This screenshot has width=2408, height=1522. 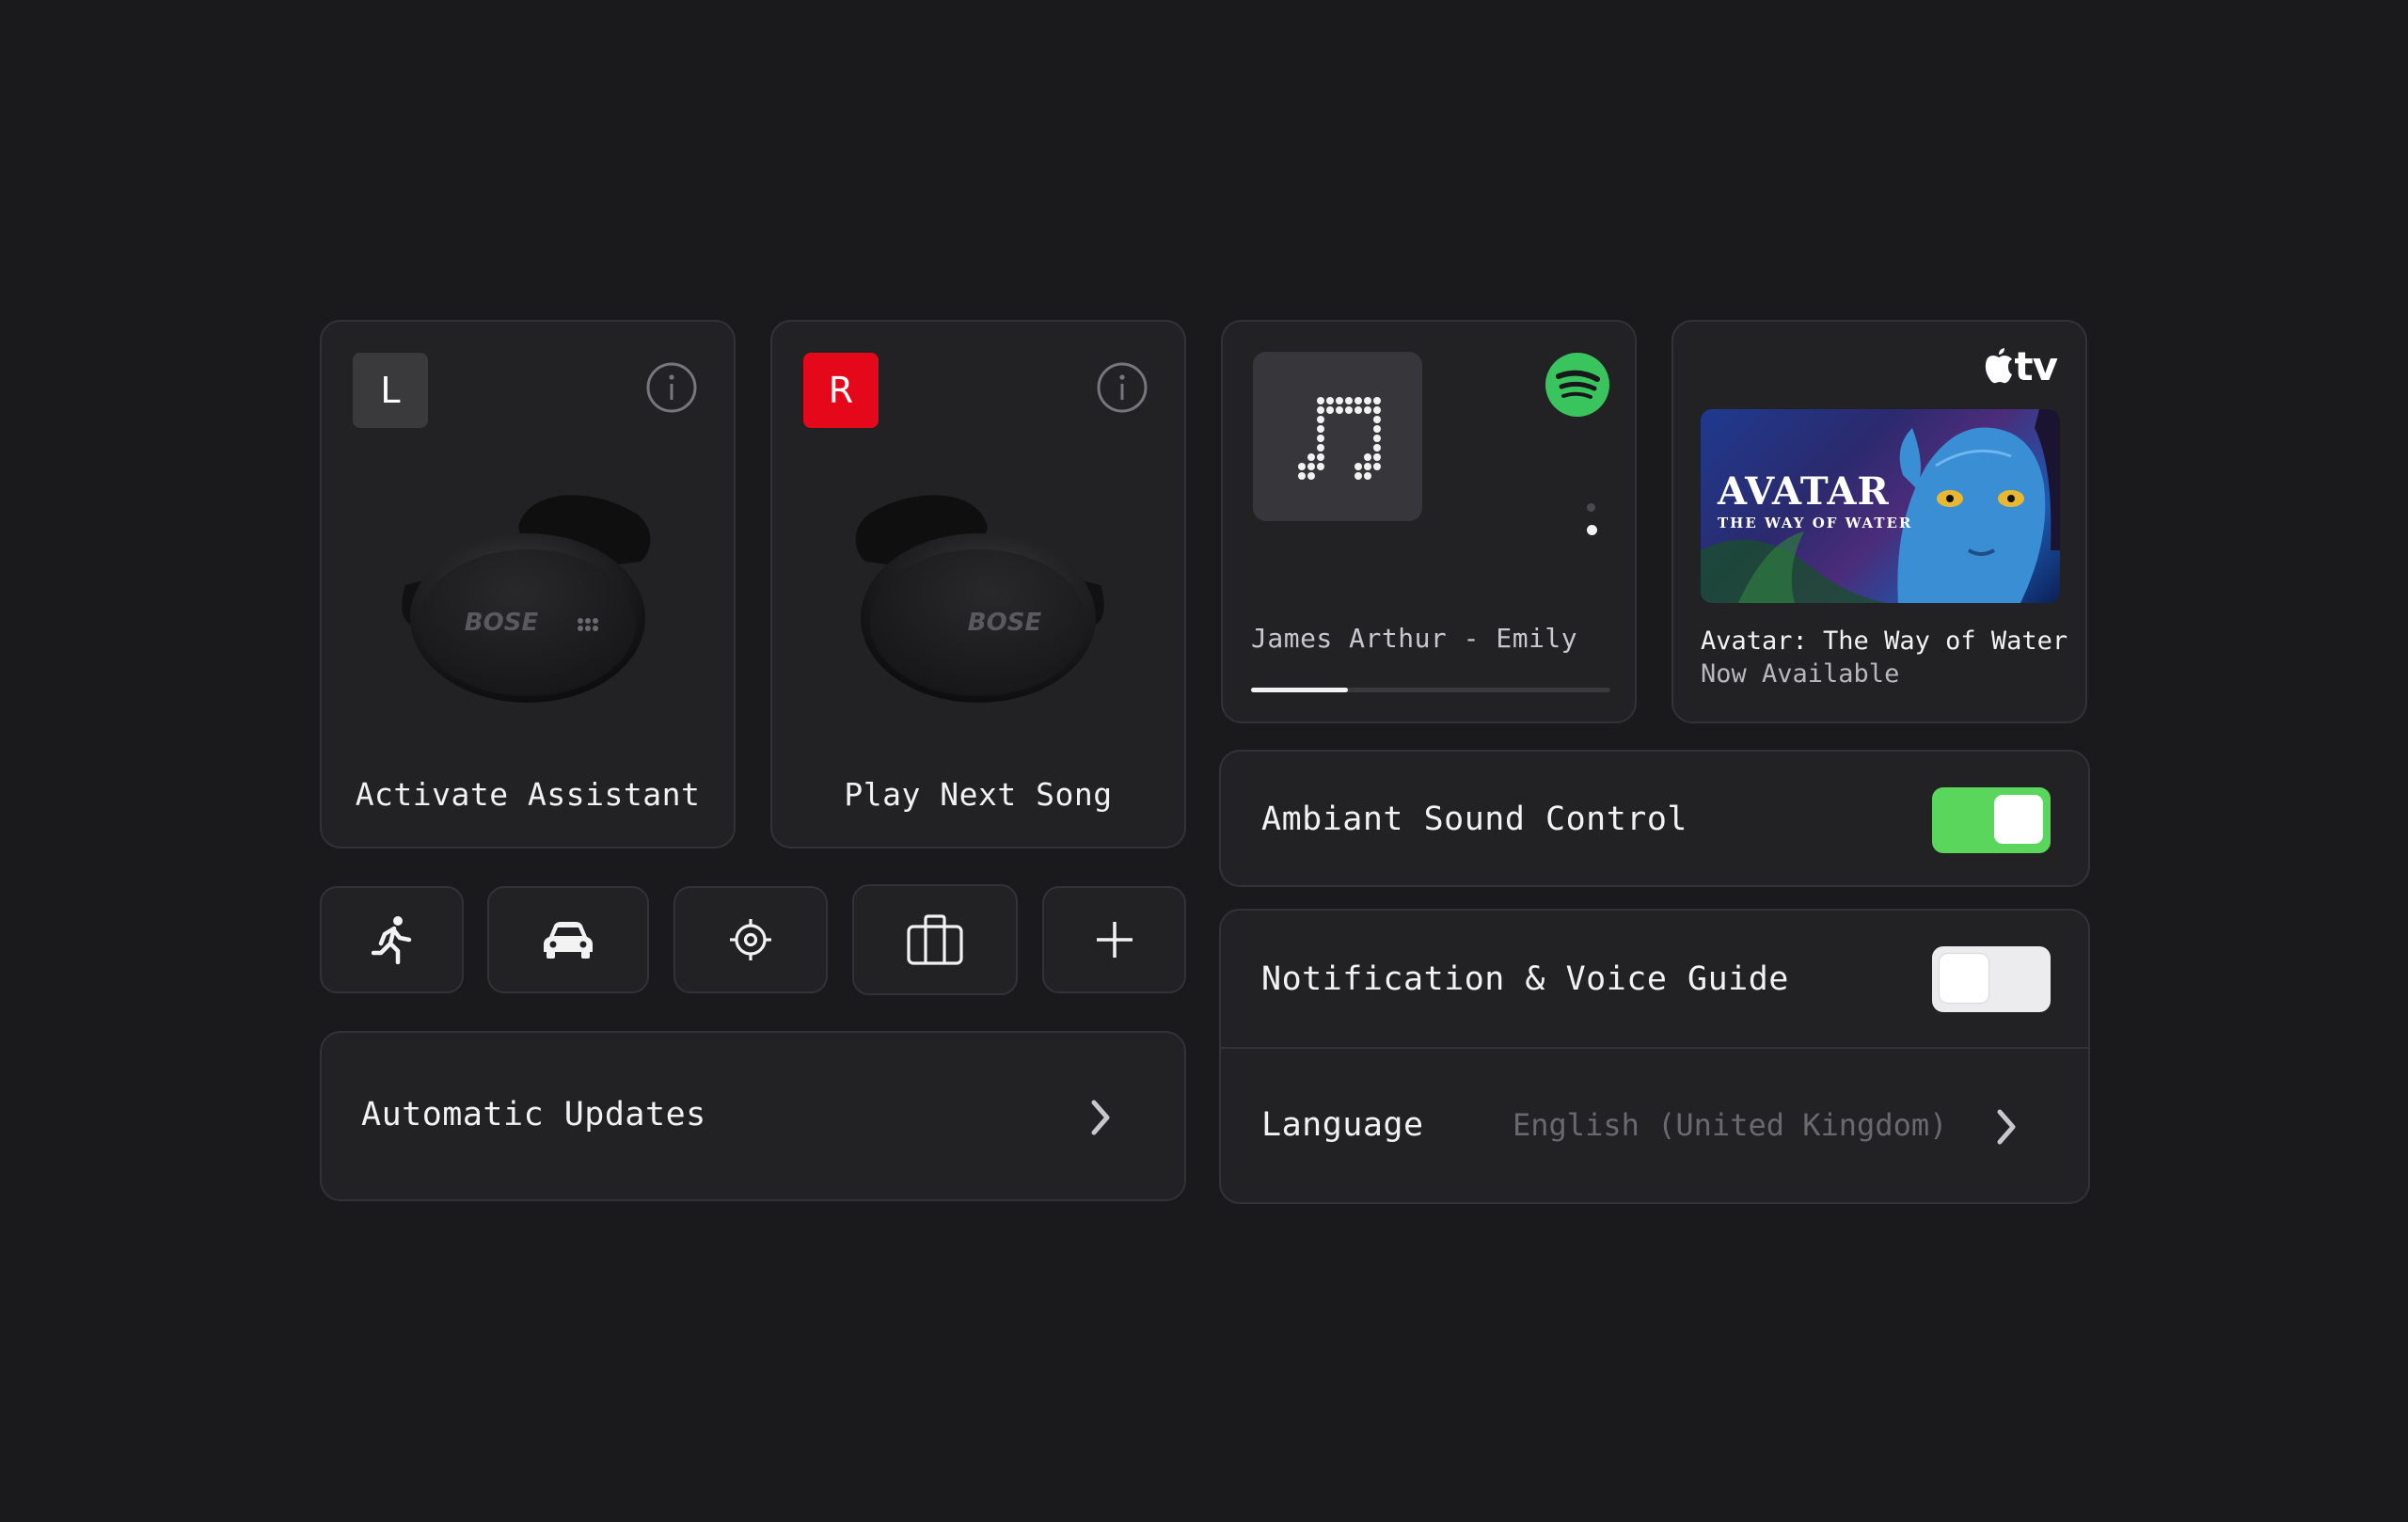 I want to click on add-mode-button, so click(x=1114, y=940).